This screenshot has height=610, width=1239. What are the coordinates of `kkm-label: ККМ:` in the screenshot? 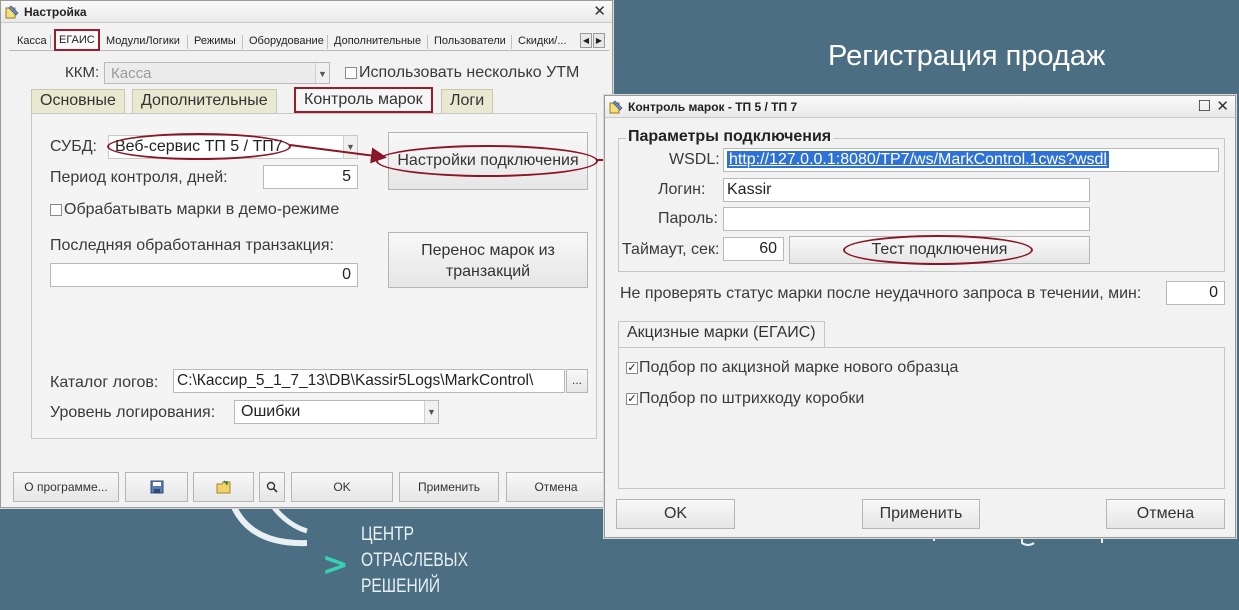 It's located at (82, 72).